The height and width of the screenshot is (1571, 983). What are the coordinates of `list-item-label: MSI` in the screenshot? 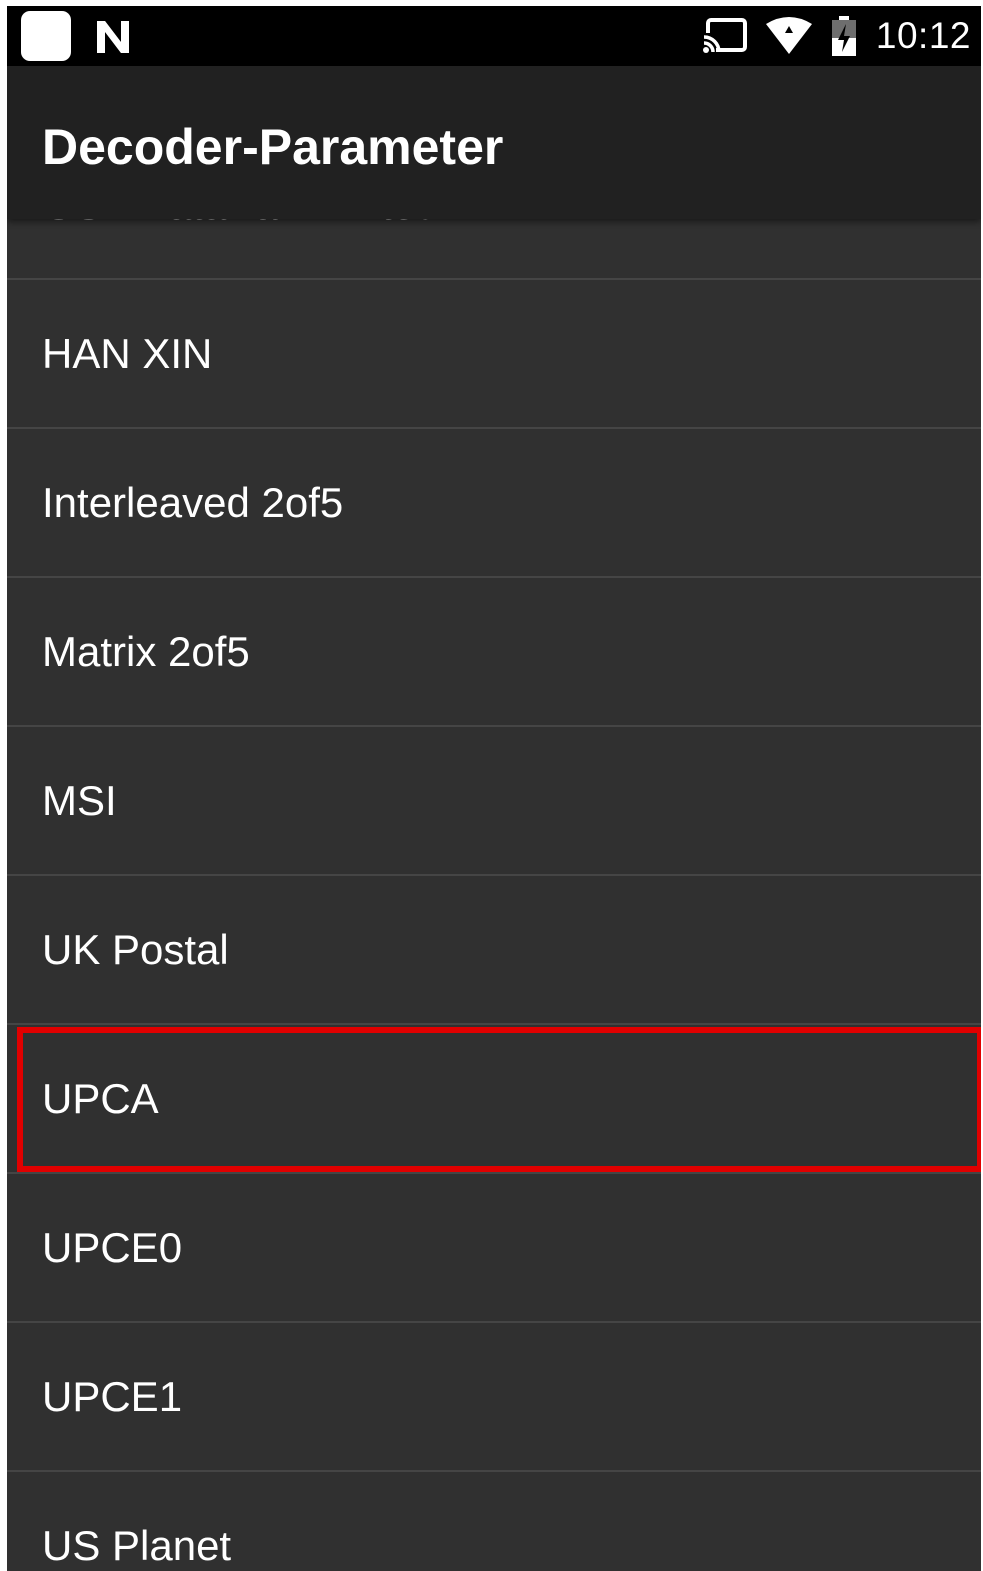 It's located at (79, 800).